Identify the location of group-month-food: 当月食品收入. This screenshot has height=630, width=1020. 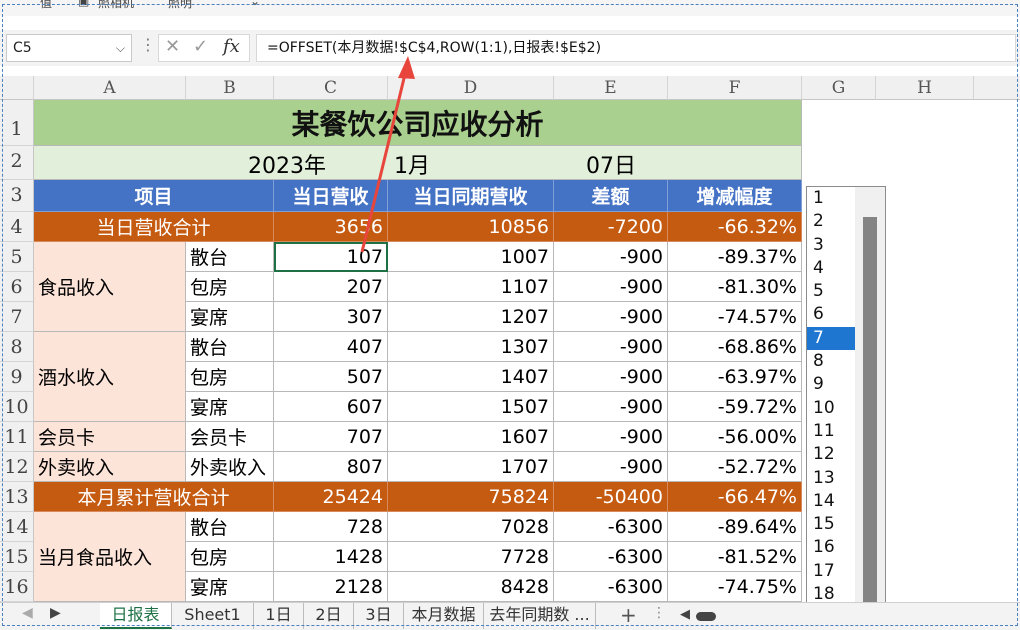
(110, 557).